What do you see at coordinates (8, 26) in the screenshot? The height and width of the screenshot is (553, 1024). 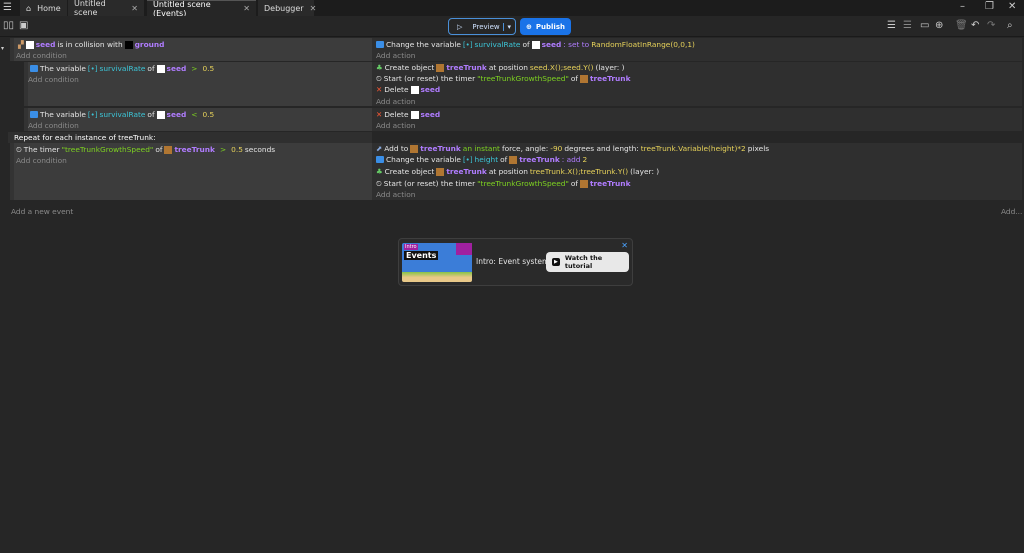 I see `panels-icon: ▯▯` at bounding box center [8, 26].